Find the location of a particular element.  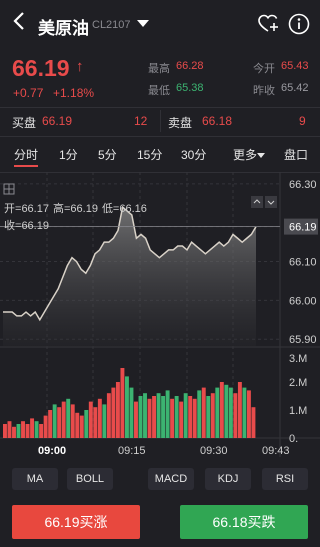

zoom-in-icon is located at coordinates (257, 202).